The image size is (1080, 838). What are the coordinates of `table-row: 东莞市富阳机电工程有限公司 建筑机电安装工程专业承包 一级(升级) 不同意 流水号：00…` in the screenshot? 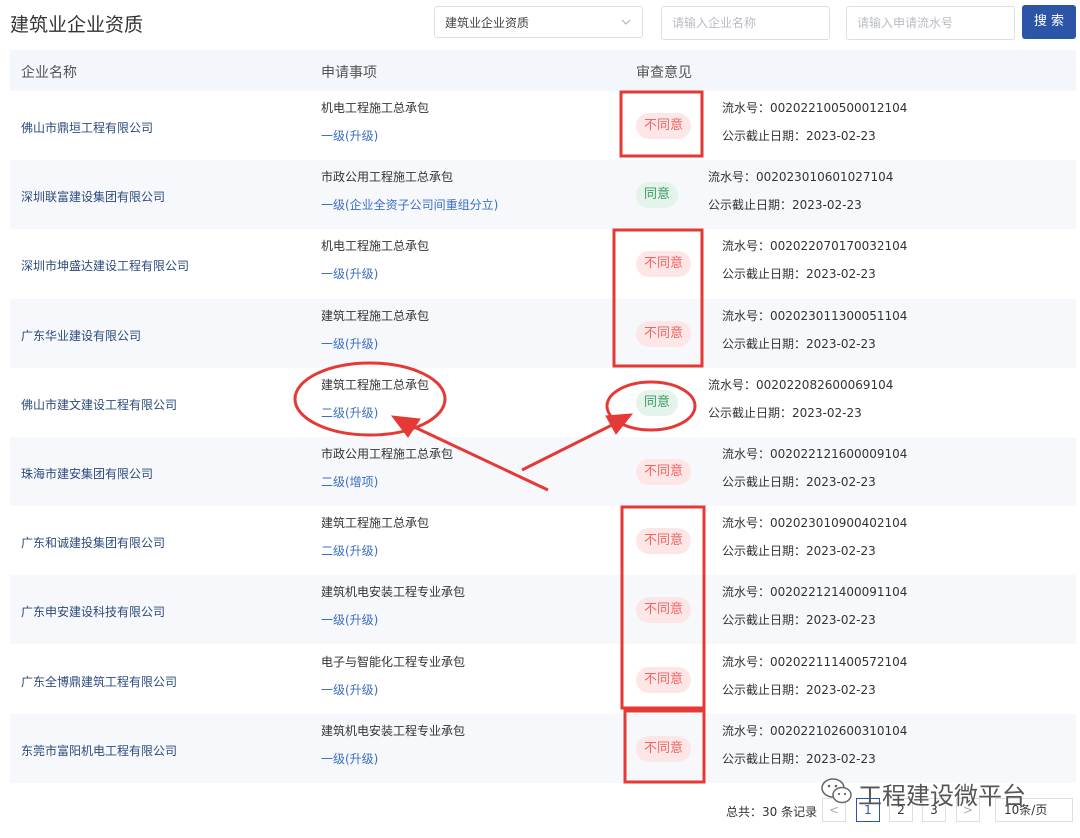 It's located at (543, 748).